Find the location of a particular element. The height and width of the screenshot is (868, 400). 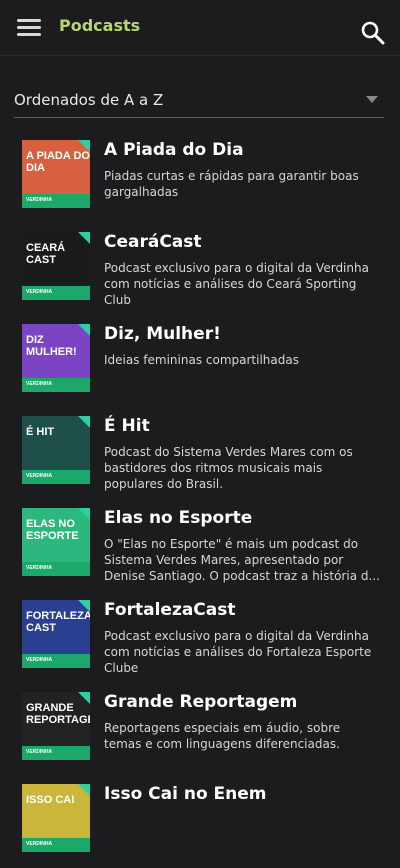

podcast-cover-image: ELAS NO ESPORTE VERDINHA is located at coordinates (56, 542).